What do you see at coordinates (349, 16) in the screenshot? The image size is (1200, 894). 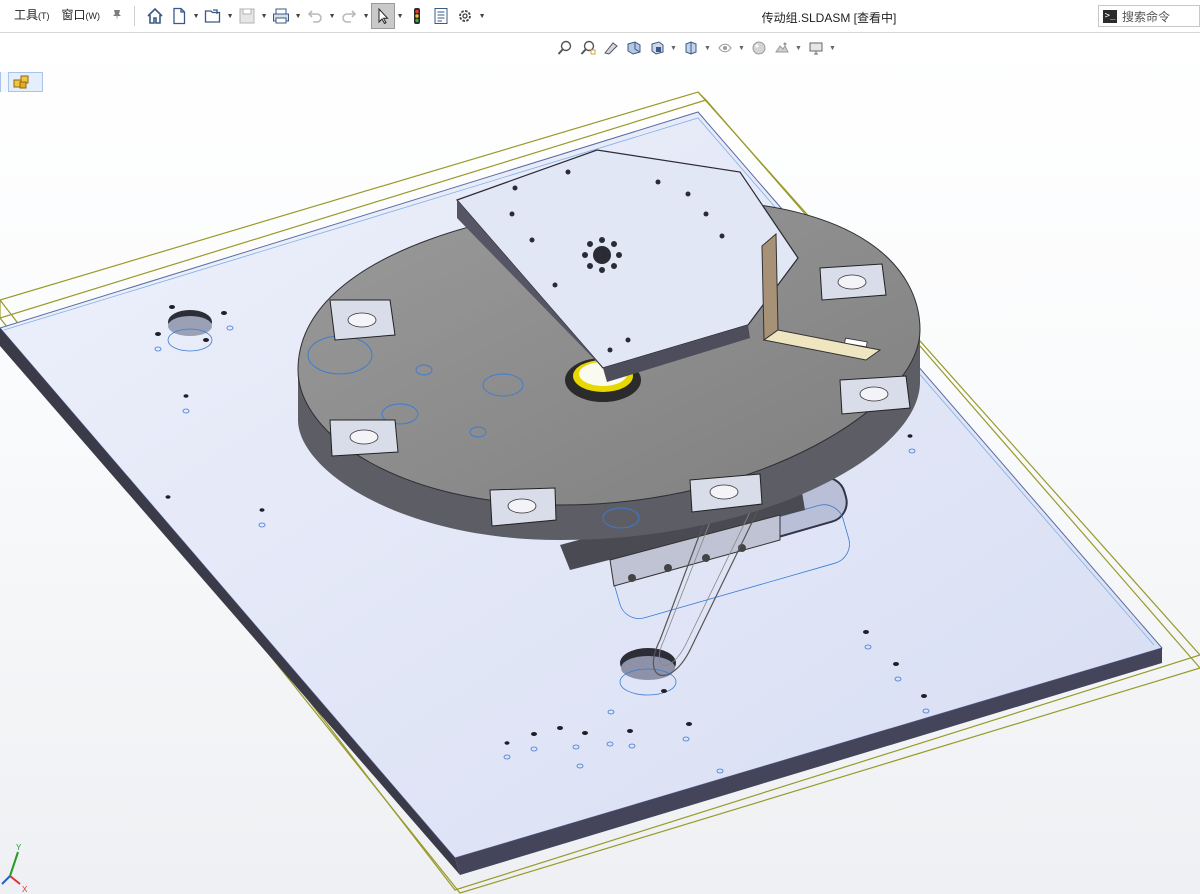 I see `redo-icon` at bounding box center [349, 16].